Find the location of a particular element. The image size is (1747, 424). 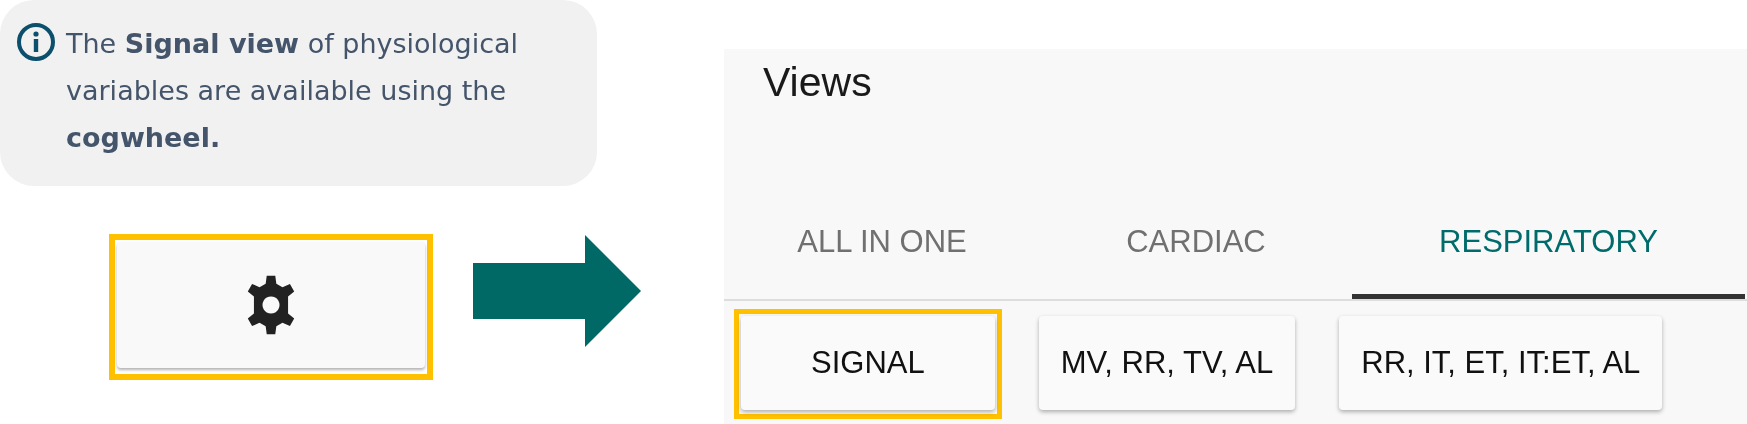

info-text: The Signal view of physiological variables are available using the cogwheel. is located at coordinates (293, 91).